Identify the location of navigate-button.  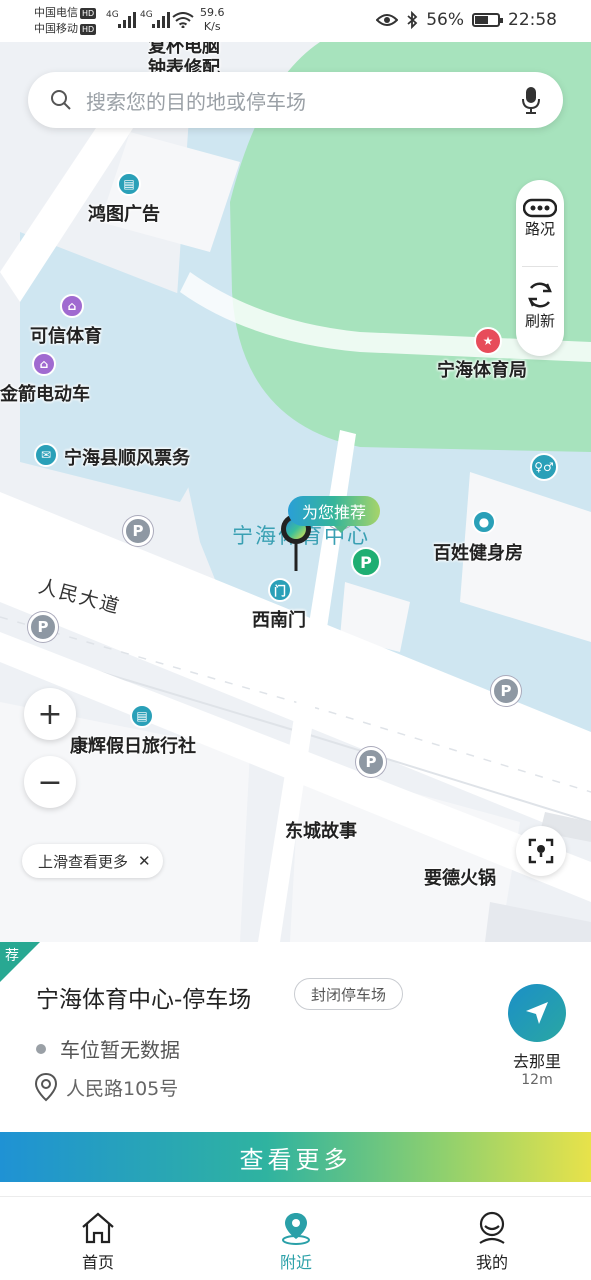
(537, 1013).